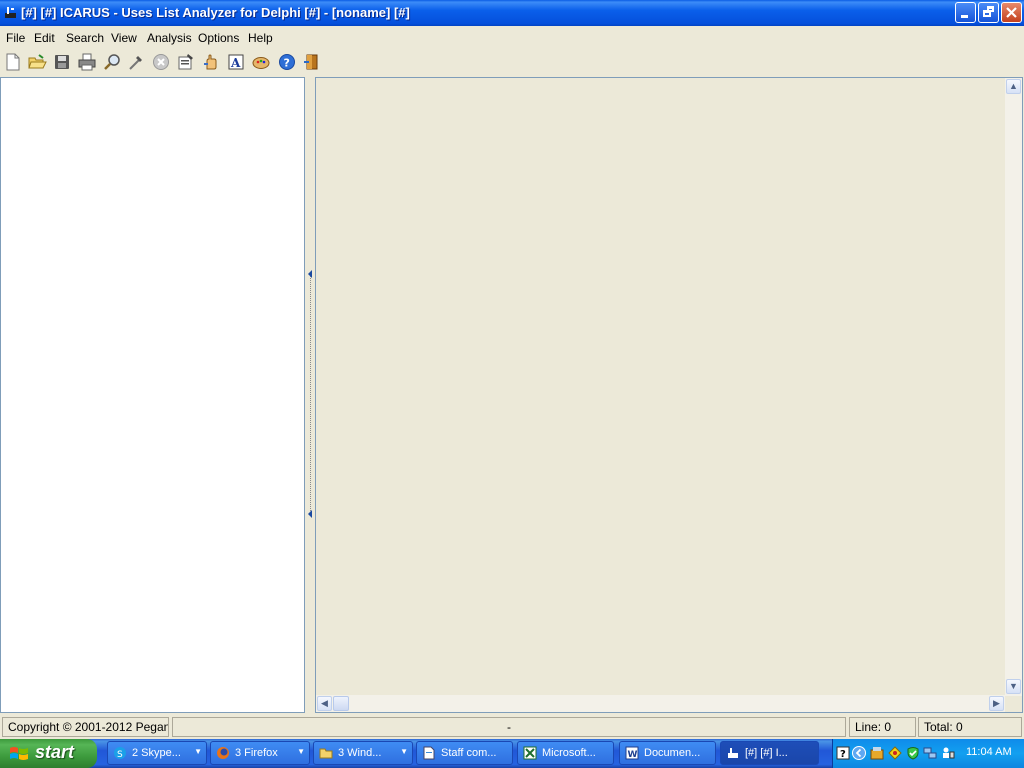 This screenshot has width=1024, height=768. I want to click on scroll-right-icon: ▶, so click(996, 703).